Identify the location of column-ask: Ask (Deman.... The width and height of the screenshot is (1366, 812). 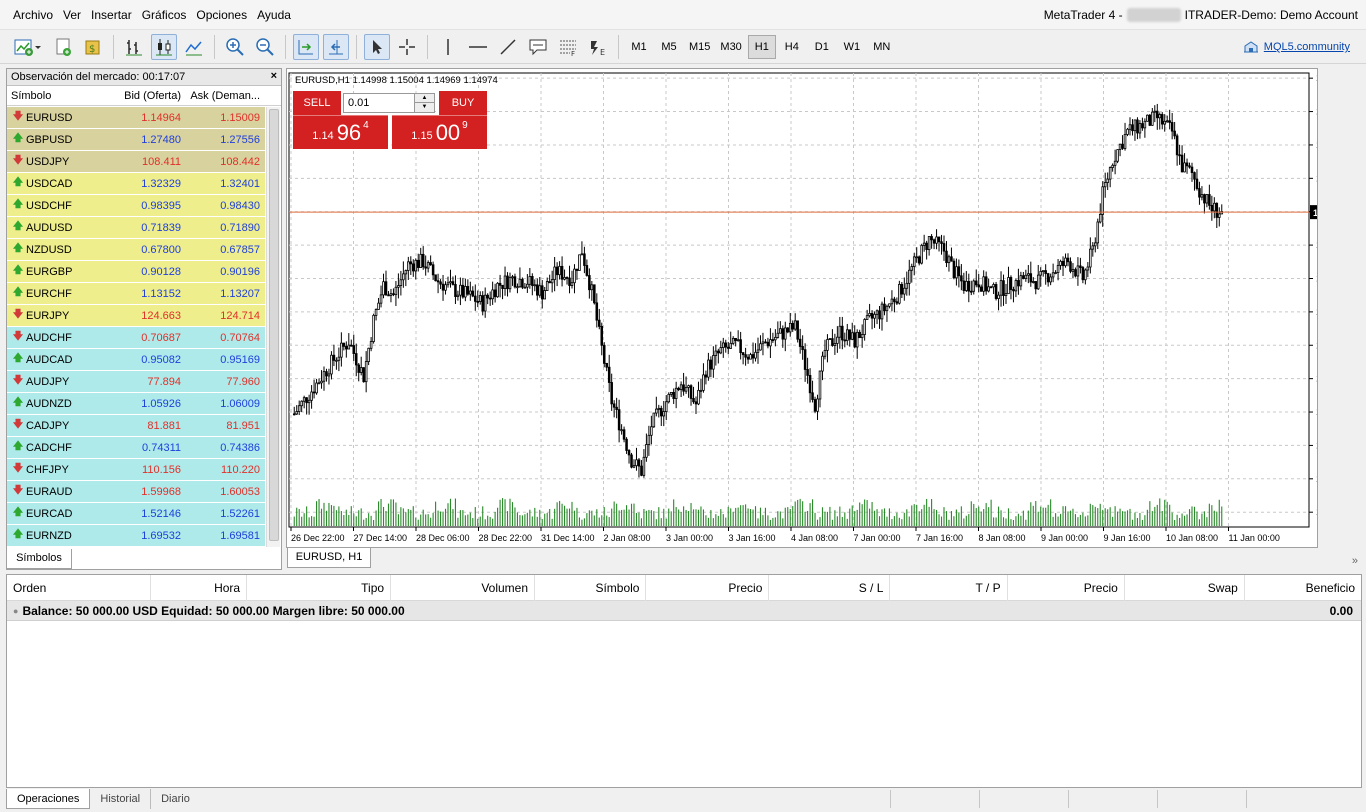
(225, 96).